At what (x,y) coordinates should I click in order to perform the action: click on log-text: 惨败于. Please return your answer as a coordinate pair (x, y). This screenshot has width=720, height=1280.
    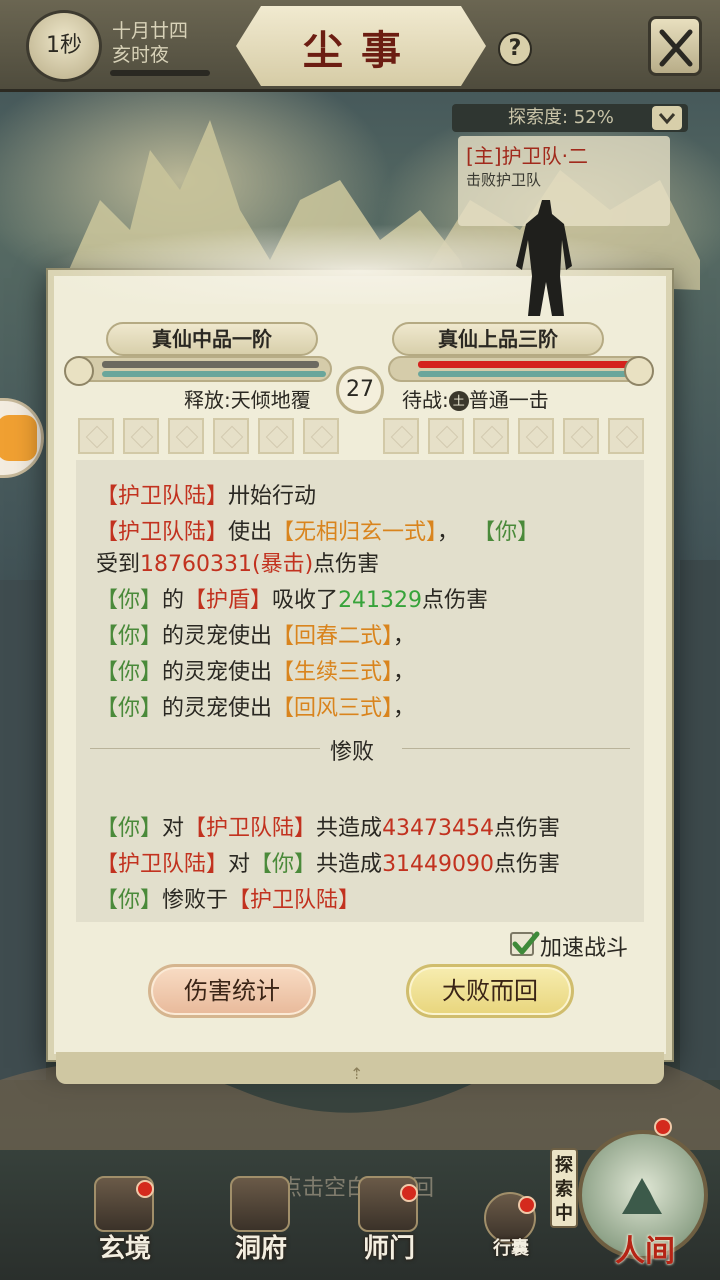
    Looking at the image, I should click on (195, 900).